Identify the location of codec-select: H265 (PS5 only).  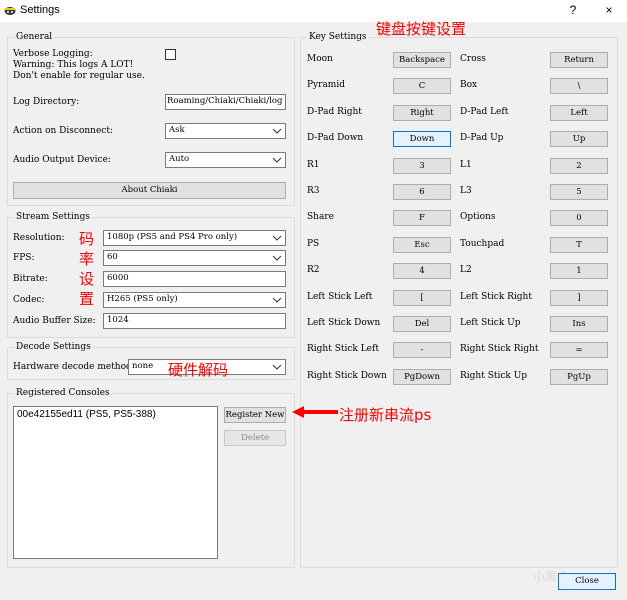
(194, 300).